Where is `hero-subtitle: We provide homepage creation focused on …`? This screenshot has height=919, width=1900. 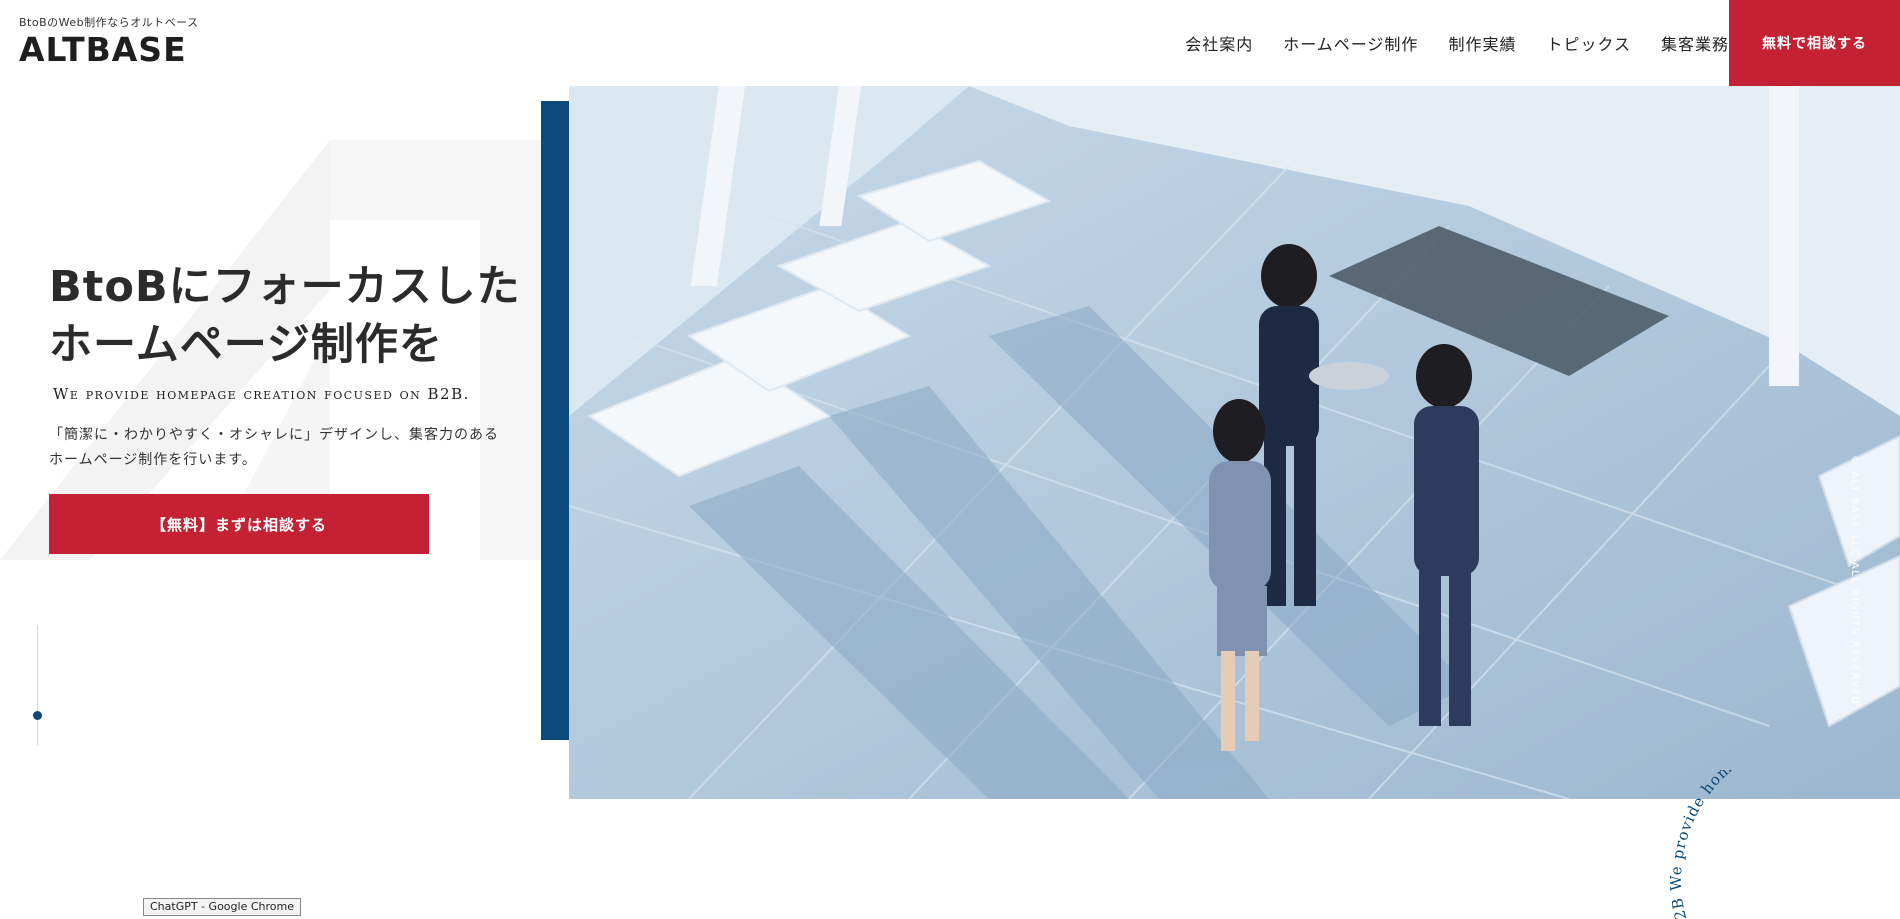
hero-subtitle: We provide homepage creation focused on … is located at coordinates (261, 394).